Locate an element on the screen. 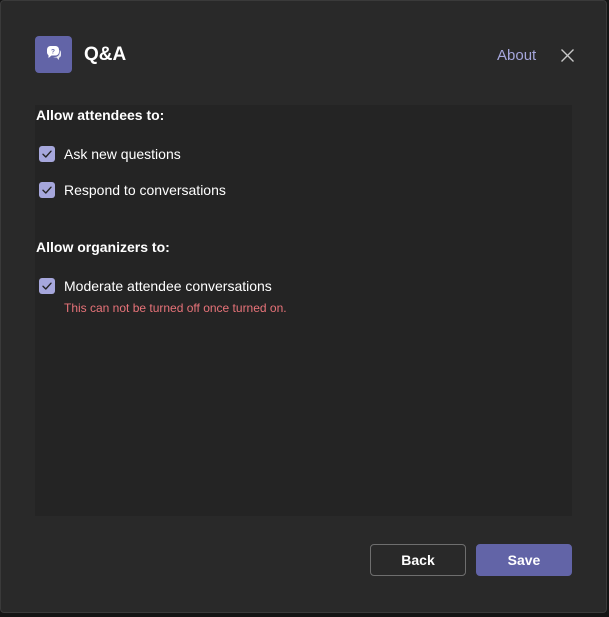 The image size is (609, 617). chat-bubbles-icon: ? is located at coordinates (53, 52).